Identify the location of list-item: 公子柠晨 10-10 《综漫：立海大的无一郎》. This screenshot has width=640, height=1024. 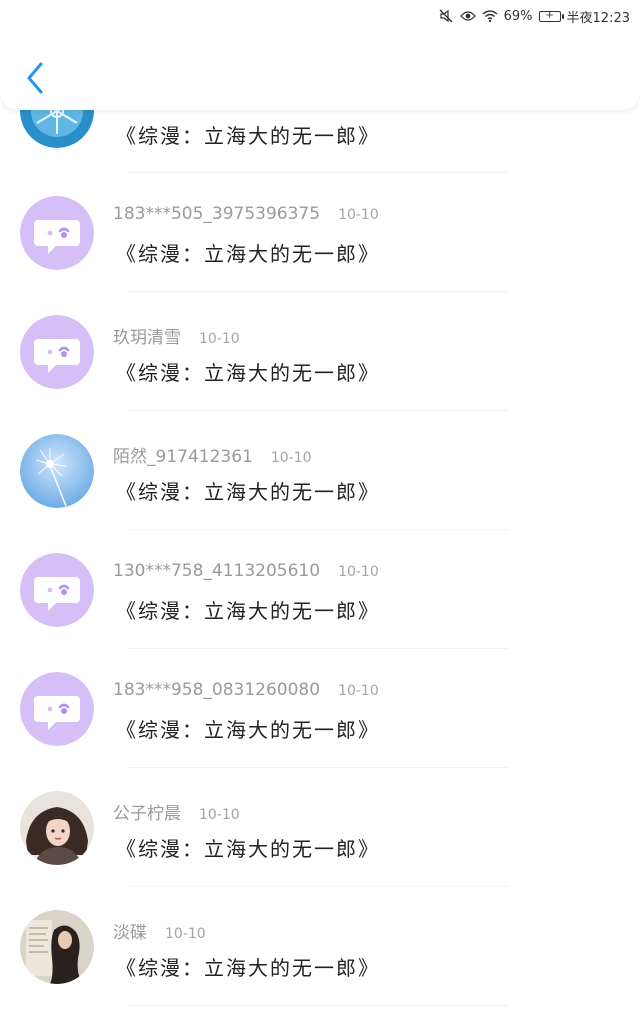
(320, 848).